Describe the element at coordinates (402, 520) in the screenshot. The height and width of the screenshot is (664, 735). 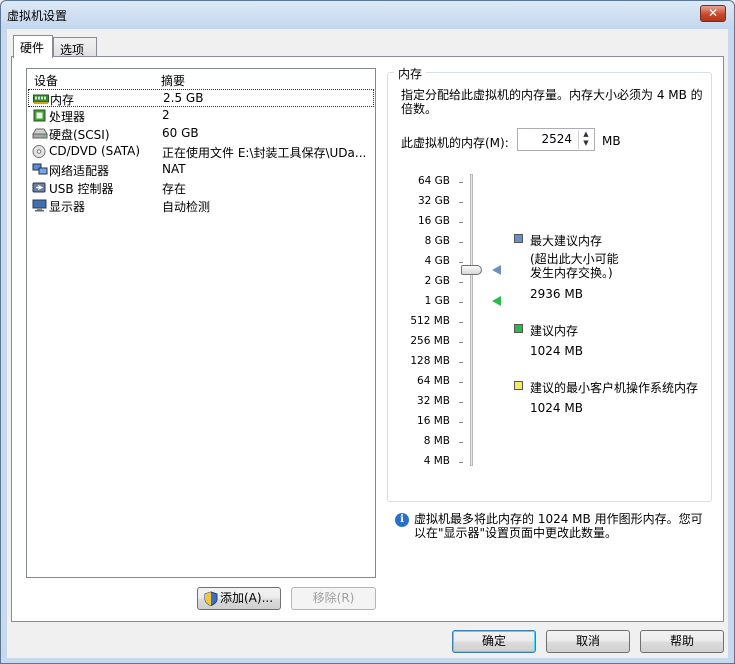
I see `info-icon: i` at that location.